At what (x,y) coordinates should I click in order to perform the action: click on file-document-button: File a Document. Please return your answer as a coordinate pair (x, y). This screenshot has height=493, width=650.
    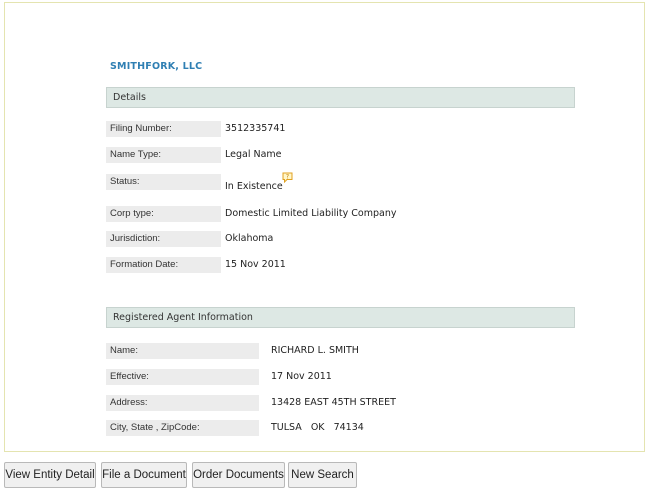
    Looking at the image, I should click on (144, 475).